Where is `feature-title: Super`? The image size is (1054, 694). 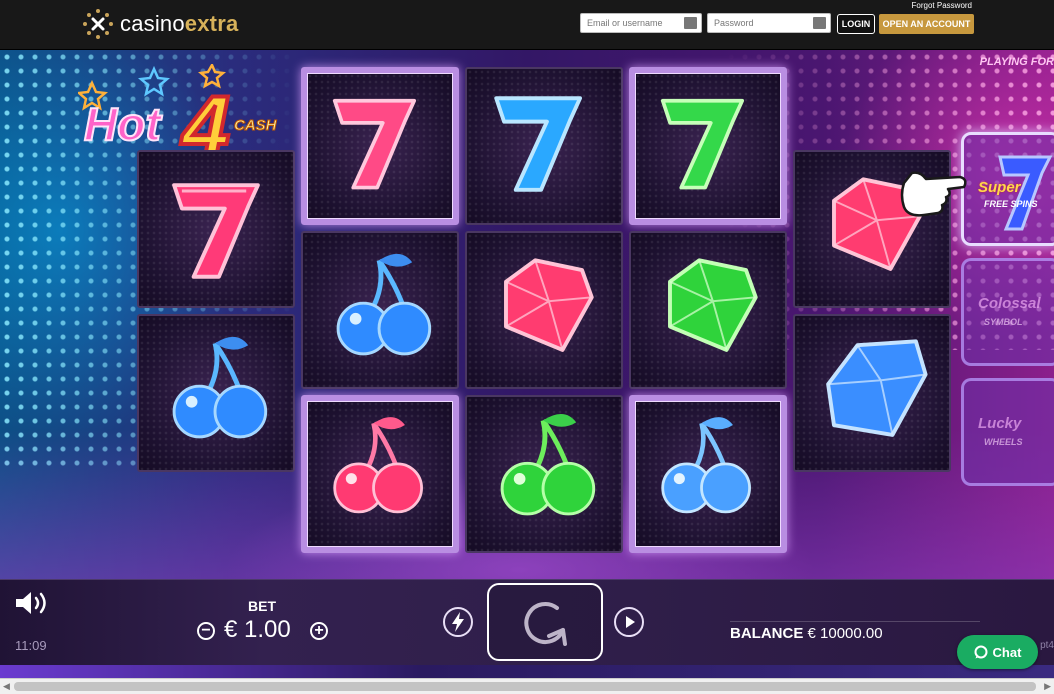
feature-title: Super is located at coordinates (999, 187).